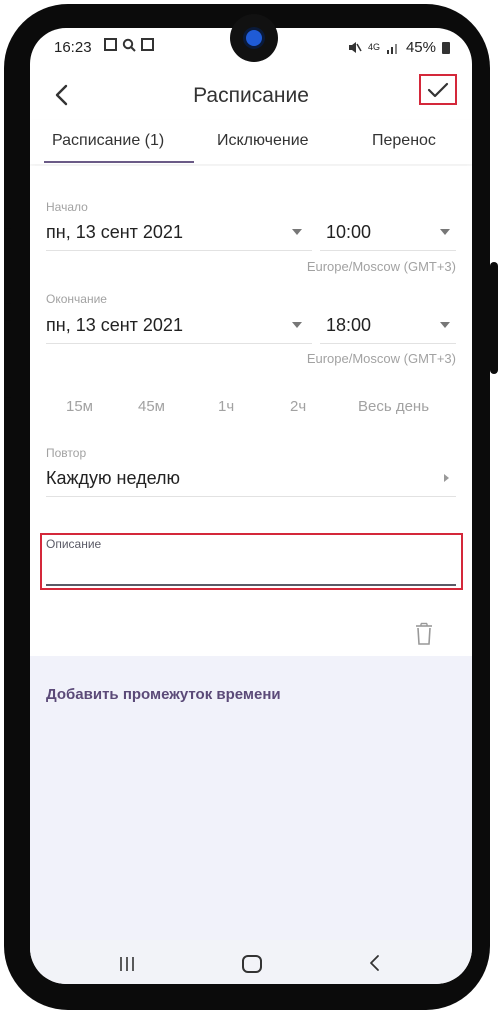 The image size is (500, 1016). Describe the element at coordinates (179, 343) in the screenshot. I see `end-date-underline` at that location.